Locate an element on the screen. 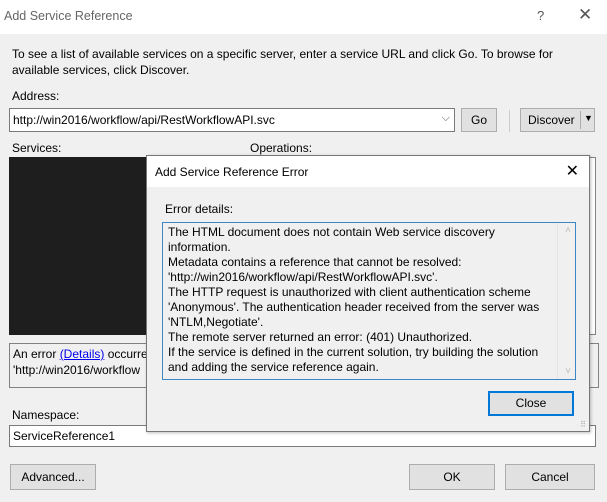 The width and height of the screenshot is (607, 502). close-button: Close is located at coordinates (531, 403).